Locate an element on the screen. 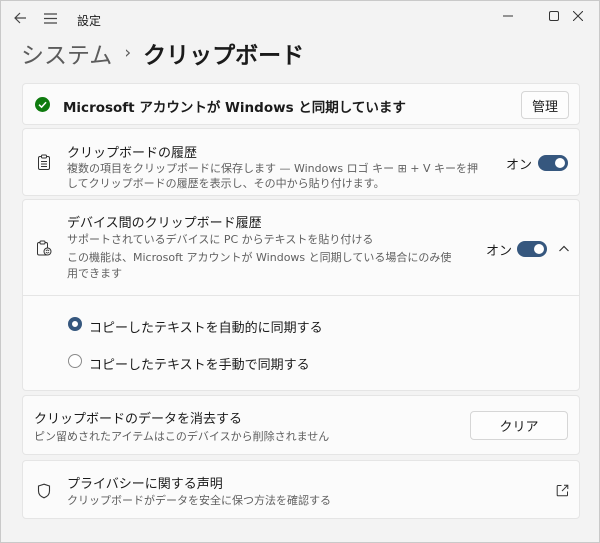  close-button is located at coordinates (577, 16).